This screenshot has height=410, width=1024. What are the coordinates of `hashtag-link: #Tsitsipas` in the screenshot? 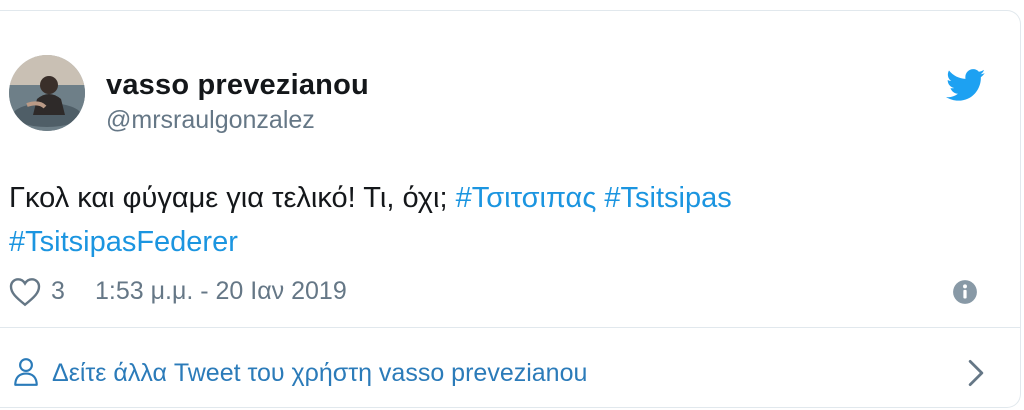 It's located at (667, 198).